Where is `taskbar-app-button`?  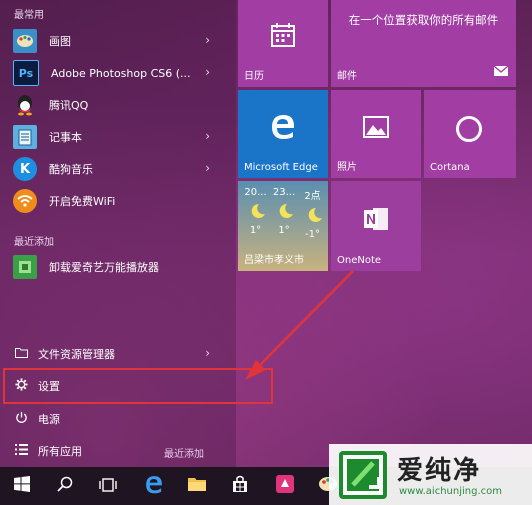 taskbar-app-button is located at coordinates (285, 486).